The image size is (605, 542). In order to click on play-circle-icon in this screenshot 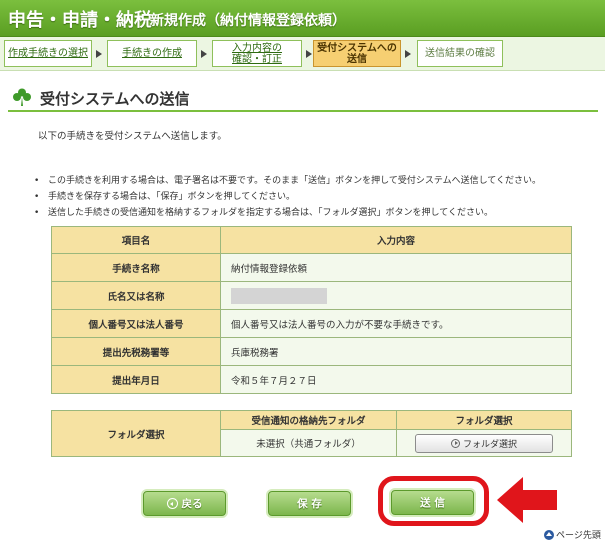, I will do `click(455, 443)`.